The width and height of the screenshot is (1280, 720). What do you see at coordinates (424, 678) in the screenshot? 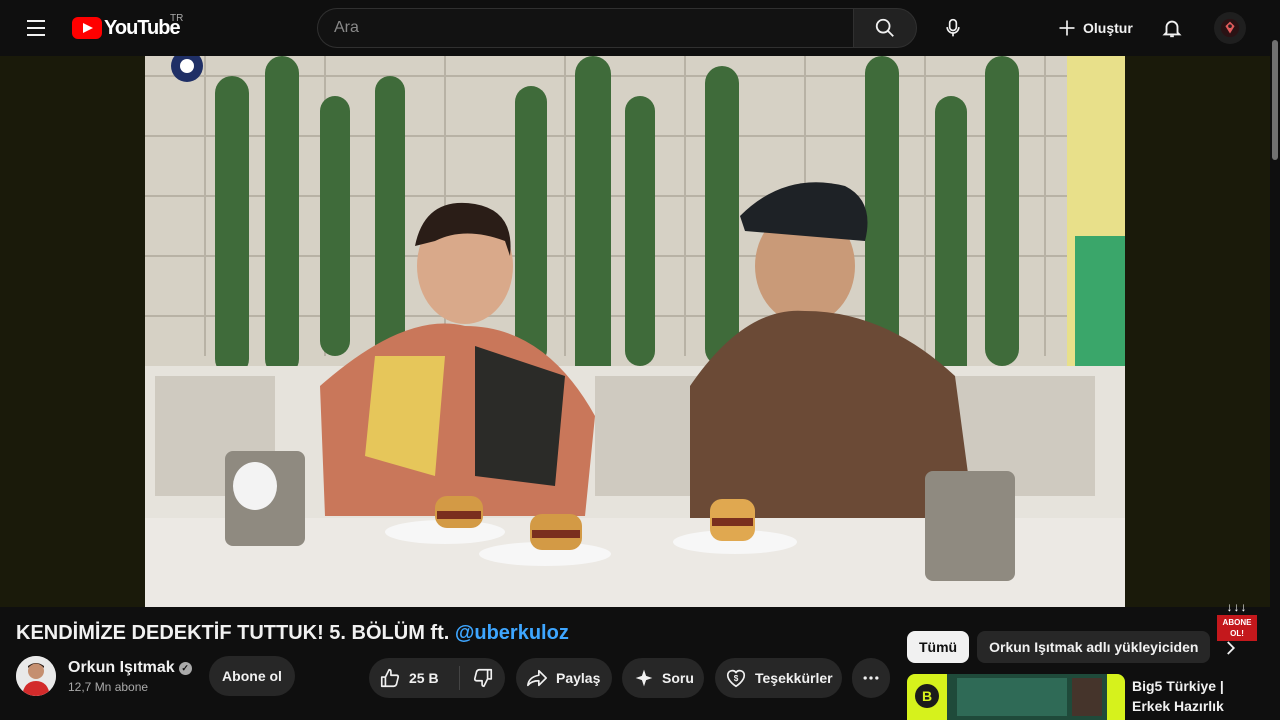
I see `like-count: 25 B` at bounding box center [424, 678].